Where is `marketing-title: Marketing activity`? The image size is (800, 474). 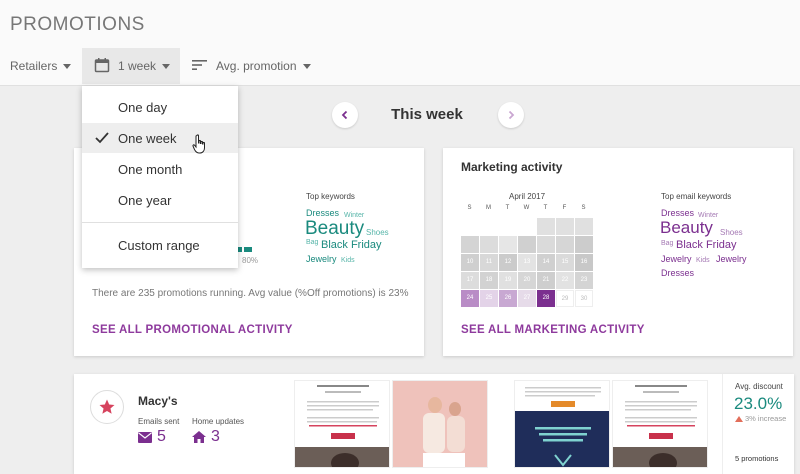
marketing-title: Marketing activity is located at coordinates (512, 167).